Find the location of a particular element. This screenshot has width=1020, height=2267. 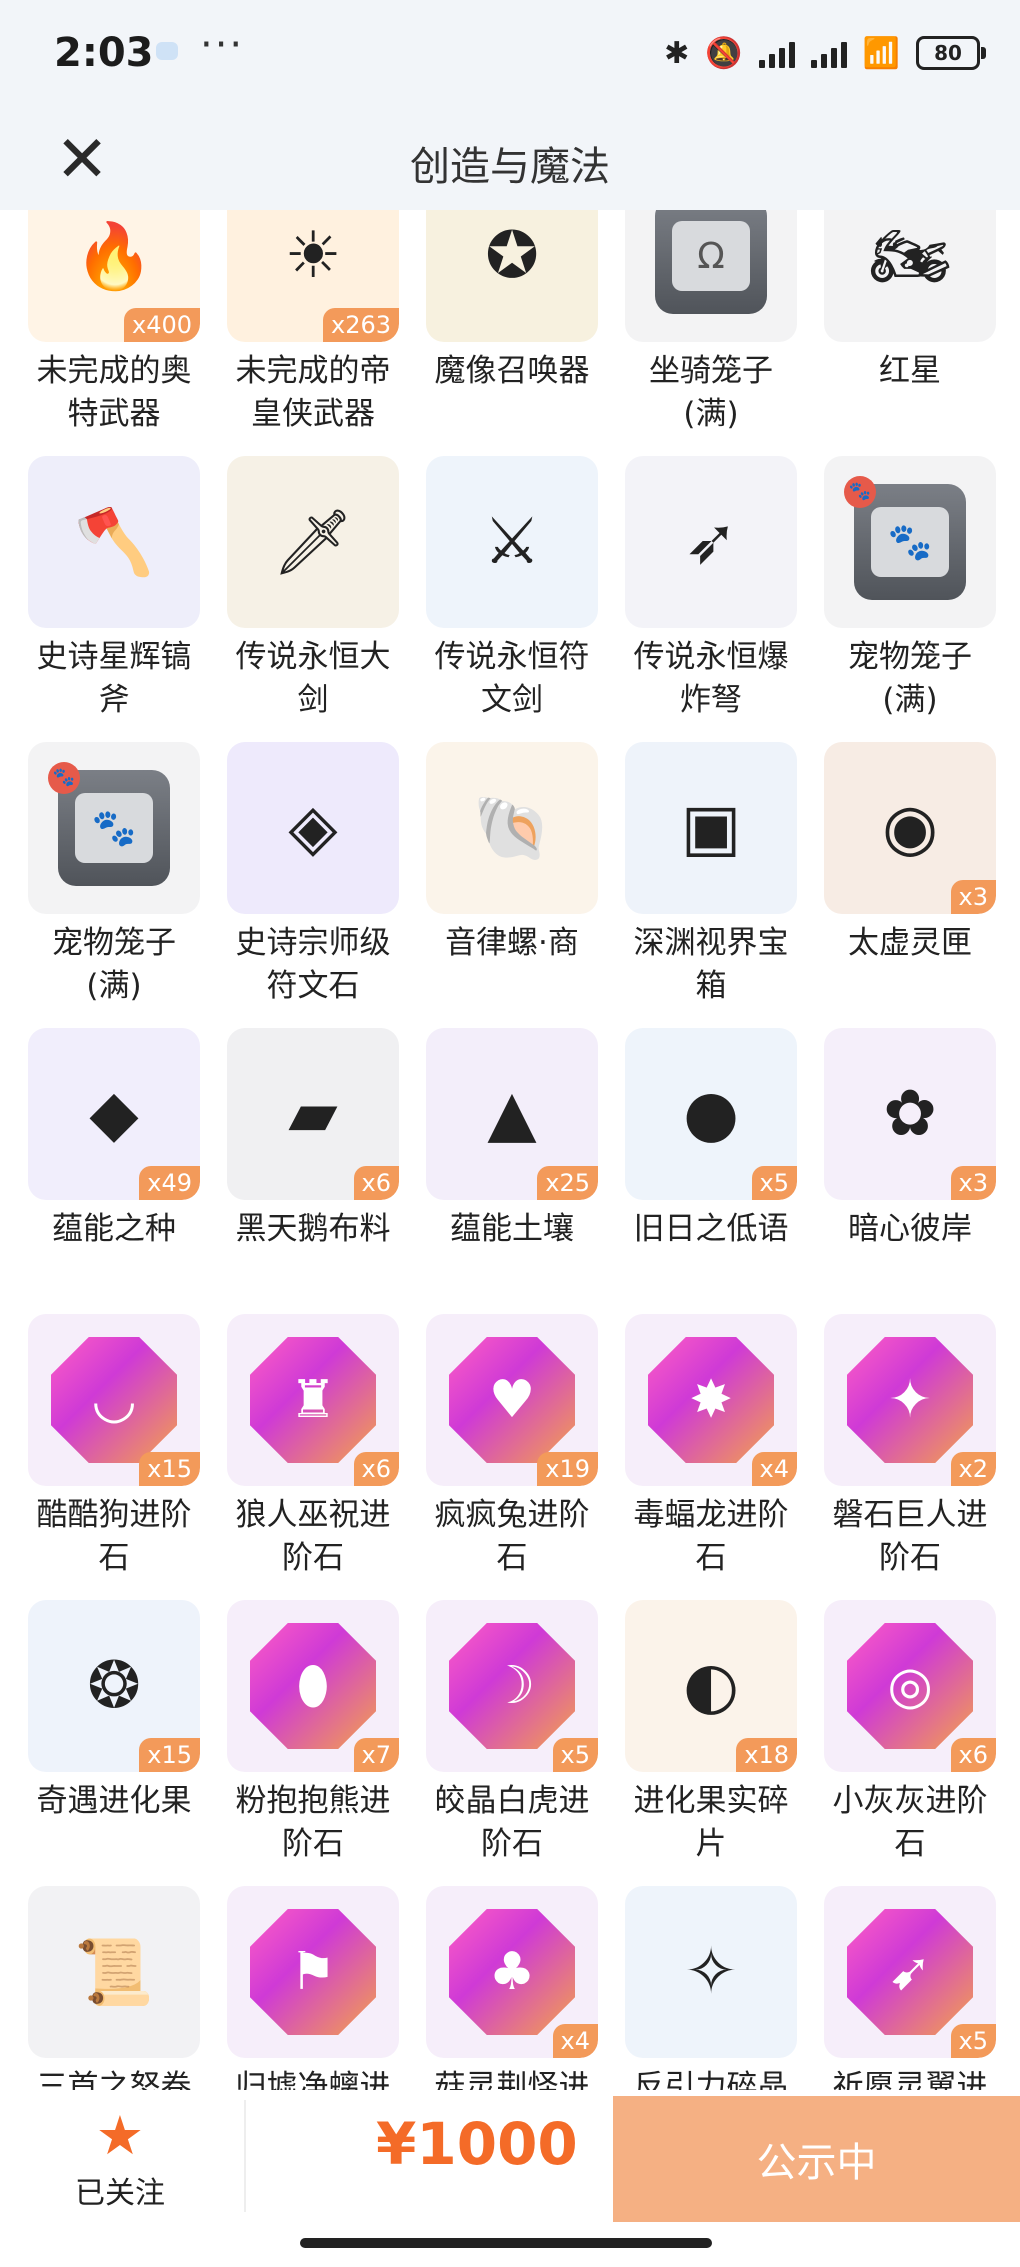

grid-item: ⚑ 归墟净螭进阶石 is located at coordinates (313, 1988).